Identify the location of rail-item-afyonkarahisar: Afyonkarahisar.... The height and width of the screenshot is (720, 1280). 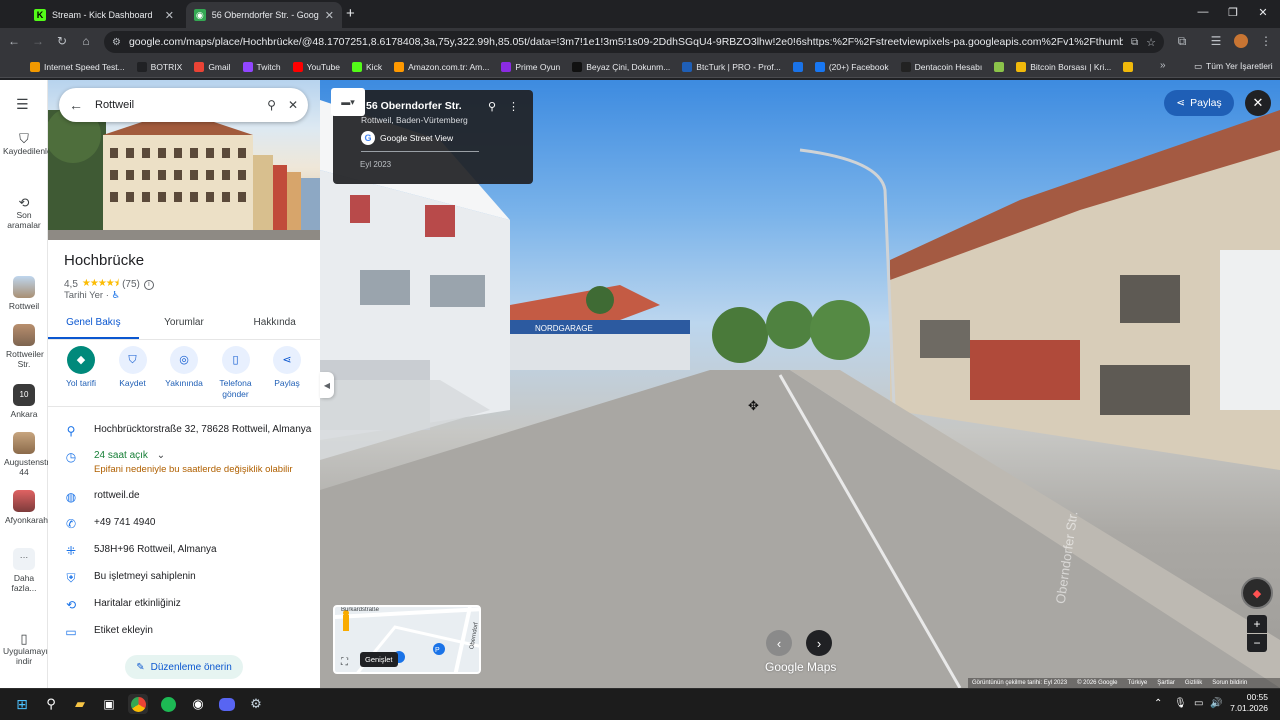
(34, 507).